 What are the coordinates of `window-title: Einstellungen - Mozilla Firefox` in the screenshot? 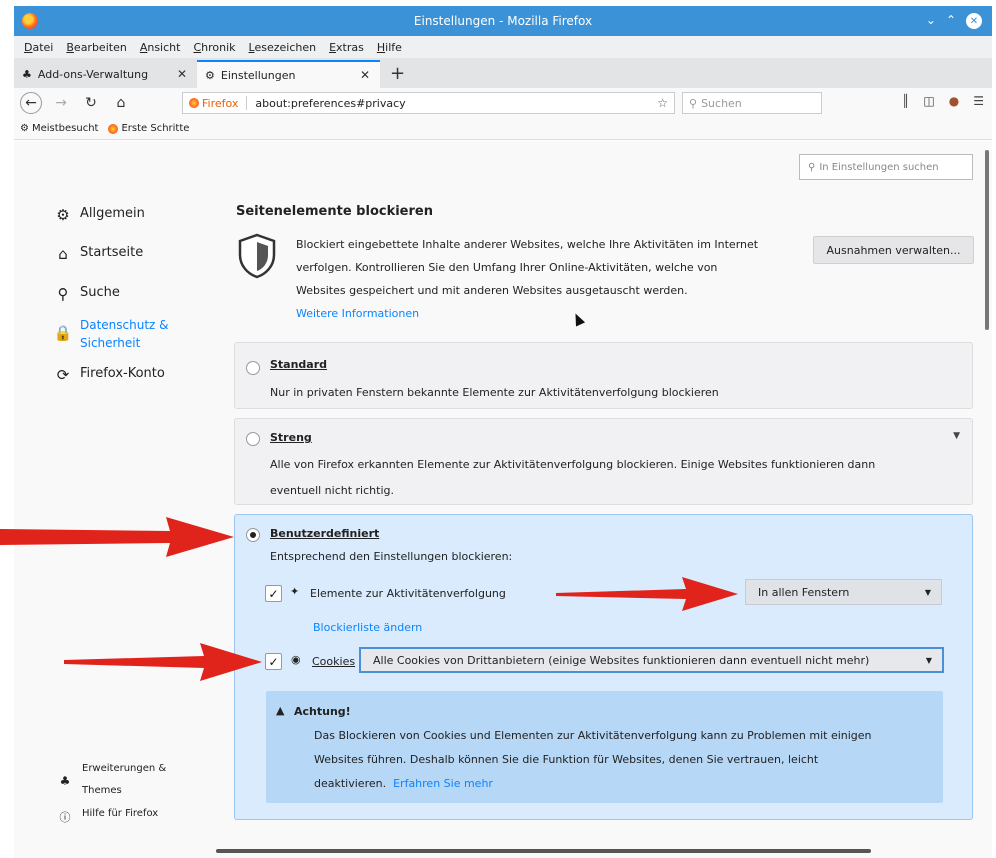 It's located at (503, 21).